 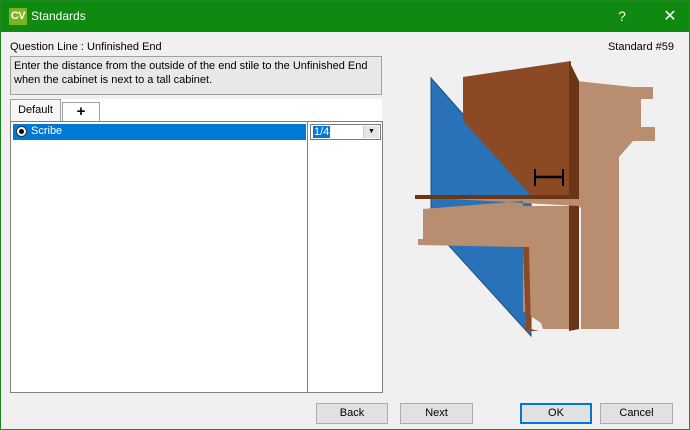 What do you see at coordinates (640, 47) in the screenshot?
I see `standard-number-label: Standard #59` at bounding box center [640, 47].